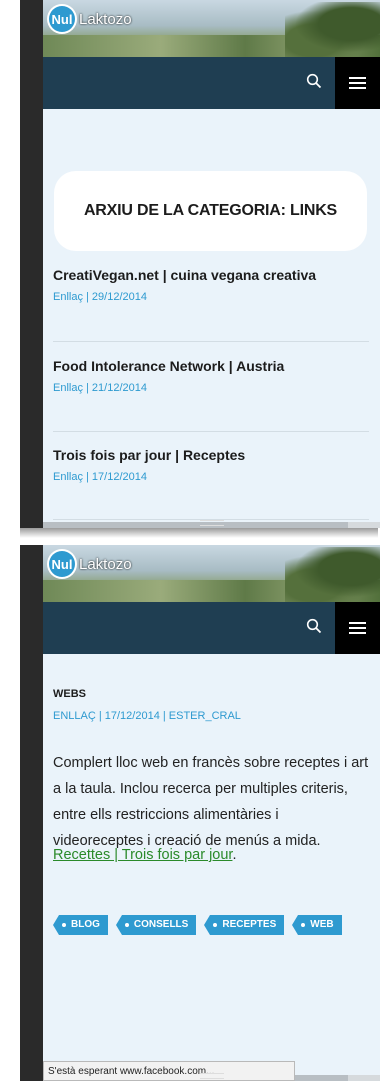 The width and height of the screenshot is (380, 1081). I want to click on external-link: Recettes | Trois fois par jour, so click(142, 855).